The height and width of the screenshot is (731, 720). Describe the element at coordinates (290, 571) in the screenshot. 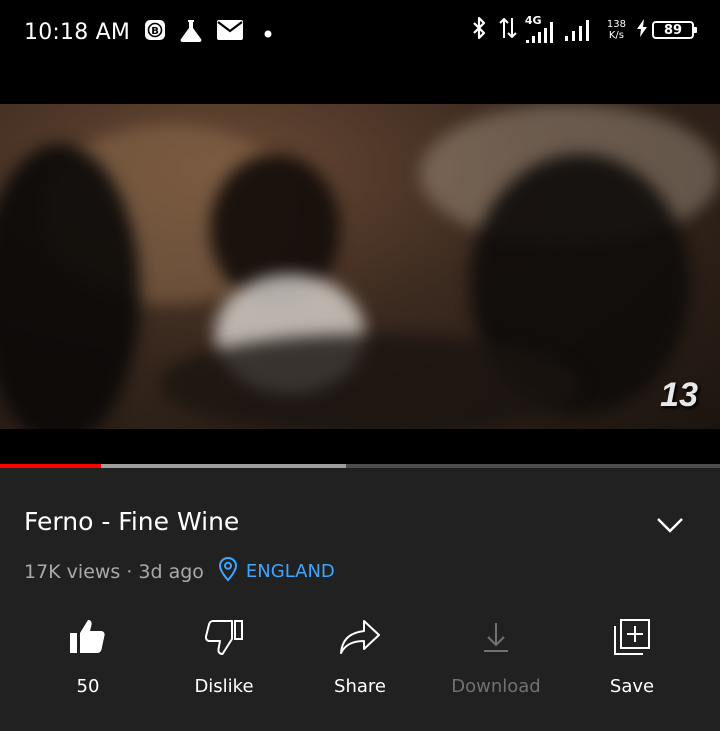

I see `location-link: ENGLAND` at that location.